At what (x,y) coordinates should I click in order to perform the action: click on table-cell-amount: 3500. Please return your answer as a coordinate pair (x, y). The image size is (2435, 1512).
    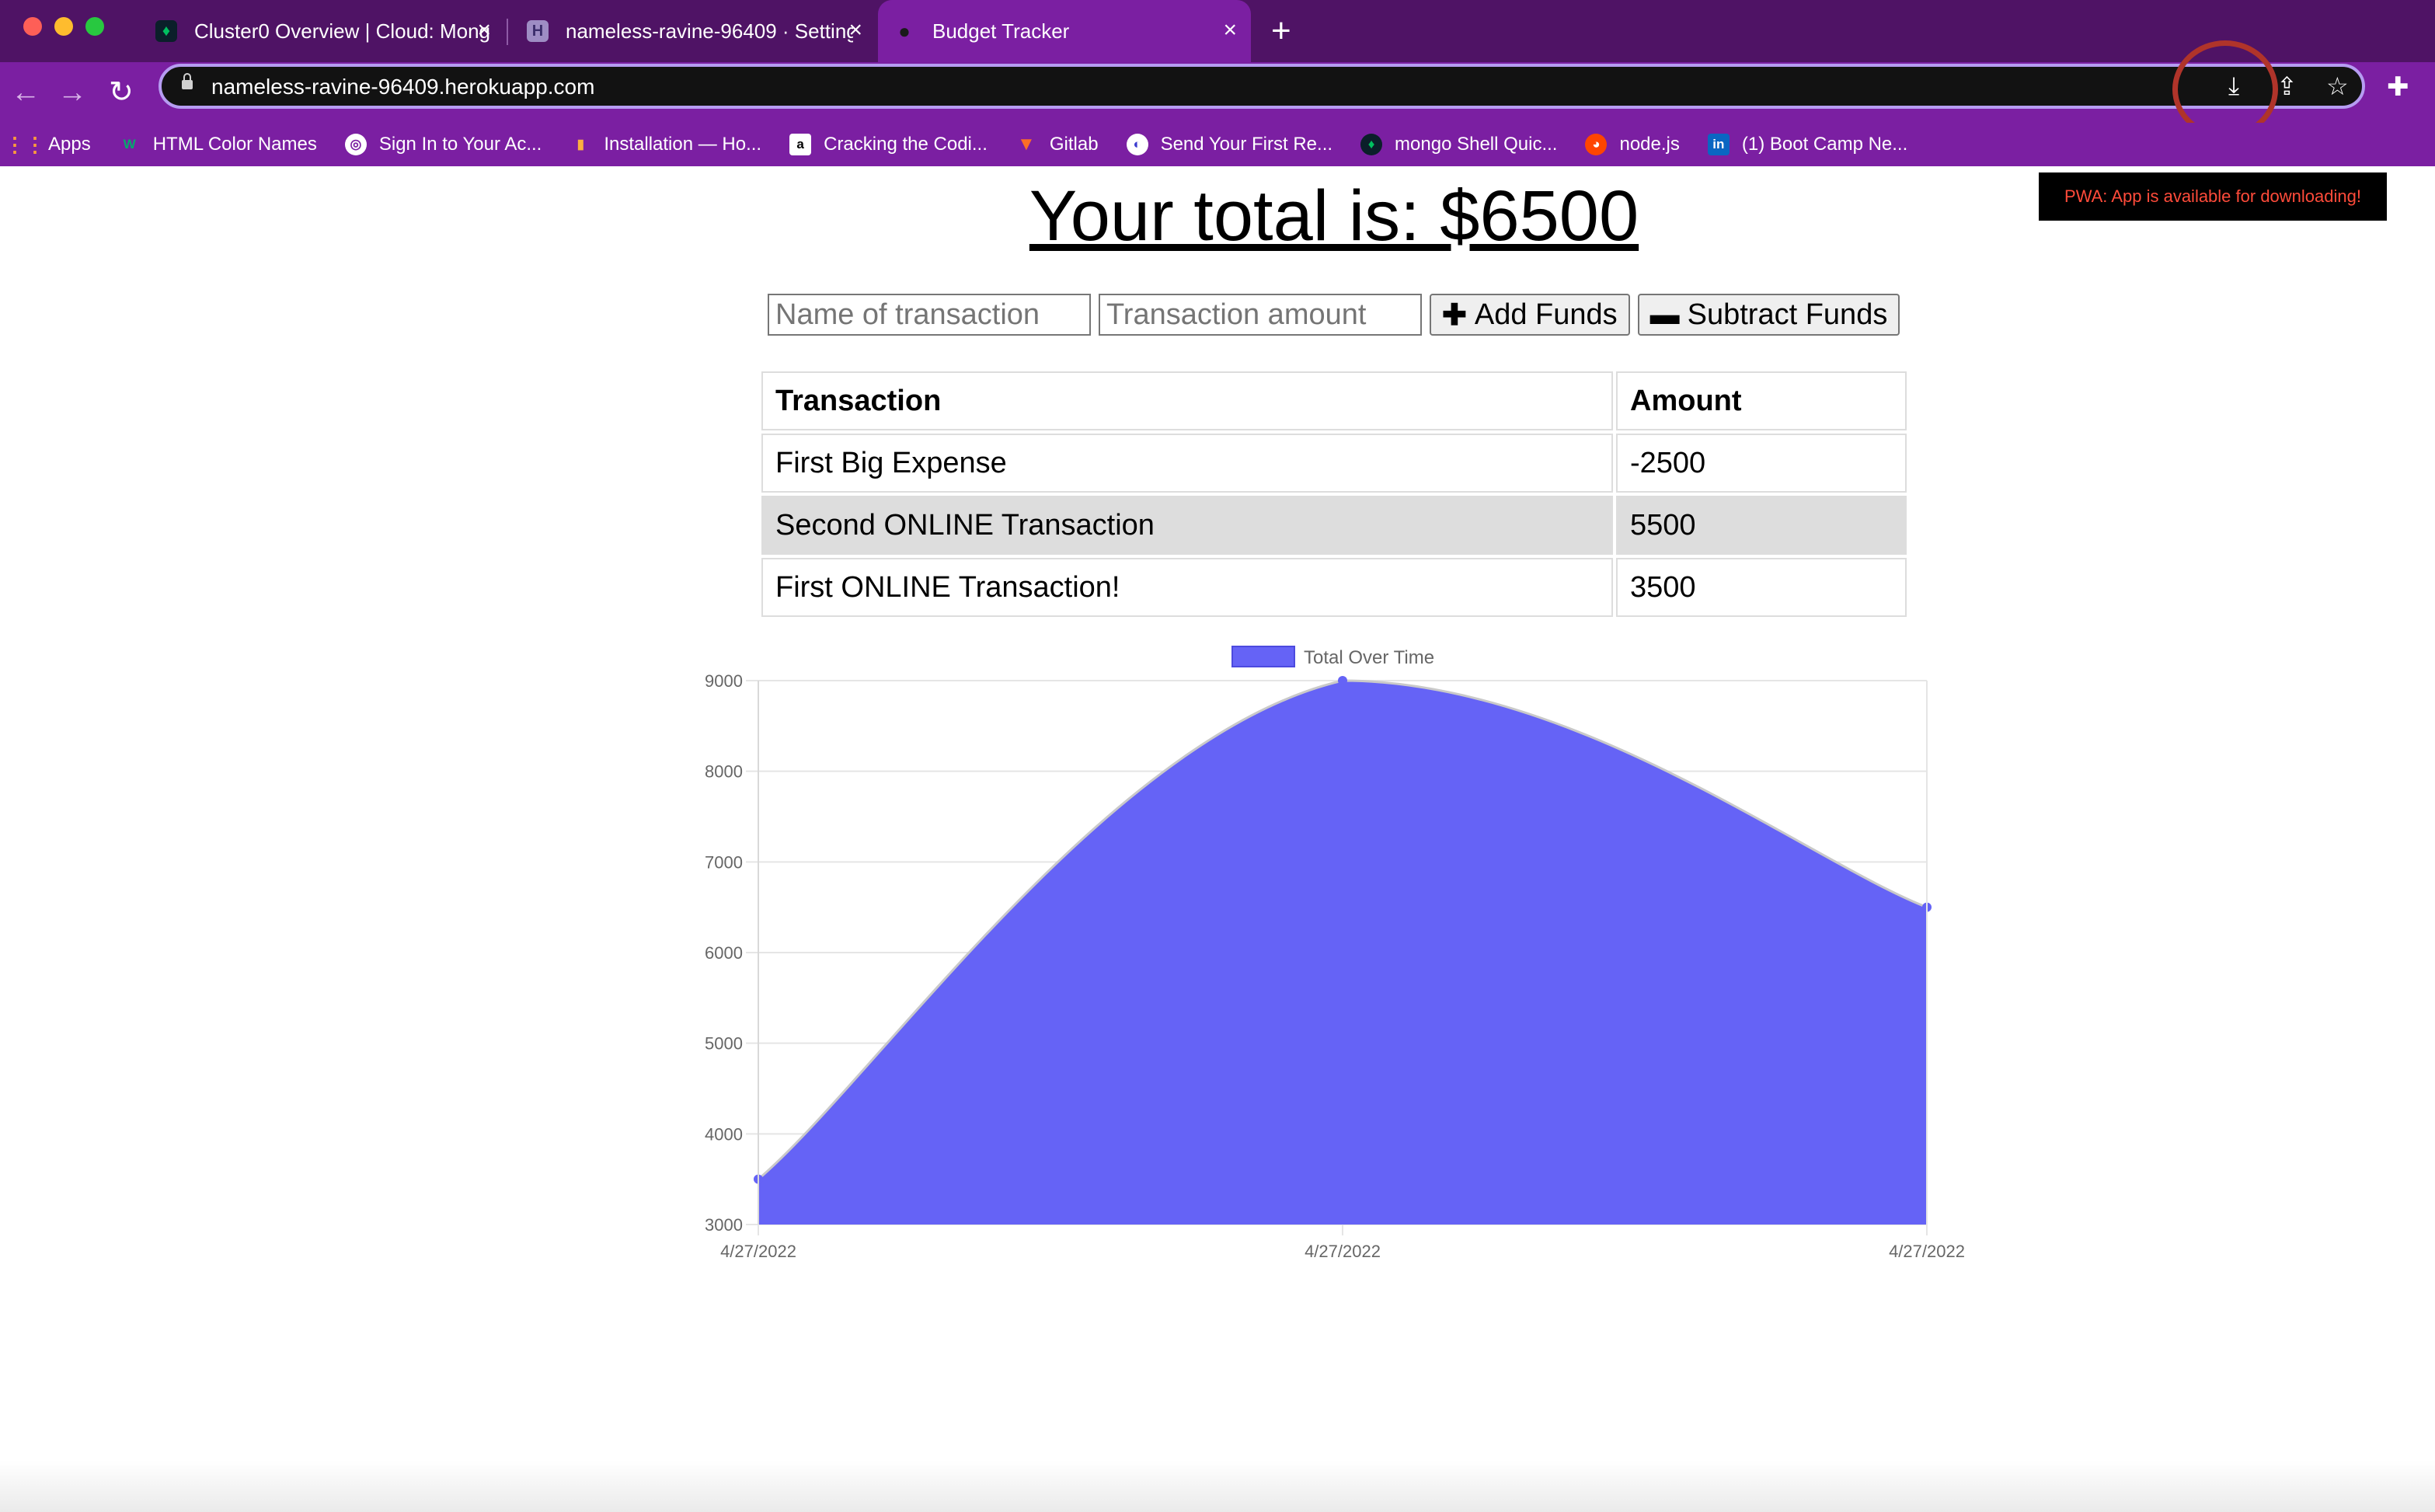
    Looking at the image, I should click on (1761, 587).